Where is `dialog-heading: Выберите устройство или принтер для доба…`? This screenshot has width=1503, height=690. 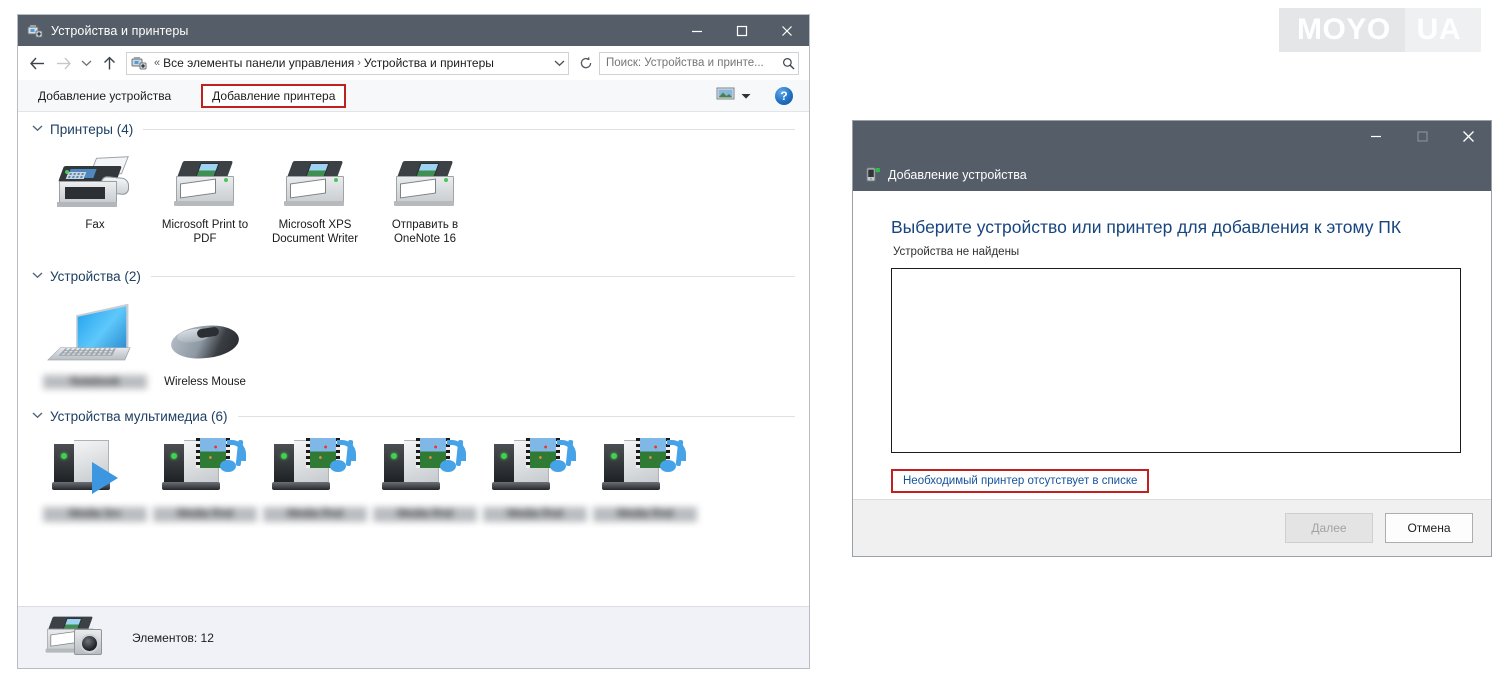
dialog-heading: Выберите устройство или принтер для доба… is located at coordinates (1146, 227).